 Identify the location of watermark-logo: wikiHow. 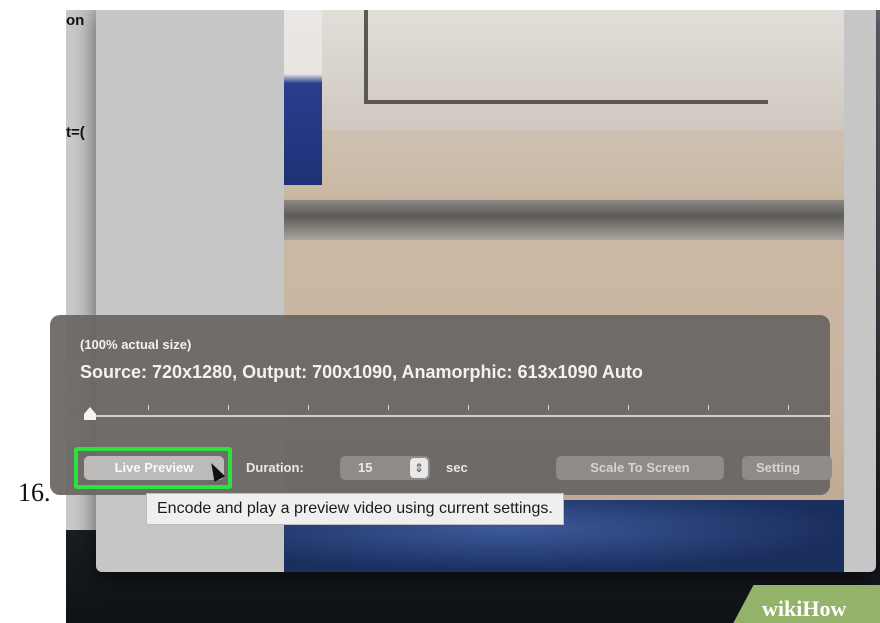
(804, 609).